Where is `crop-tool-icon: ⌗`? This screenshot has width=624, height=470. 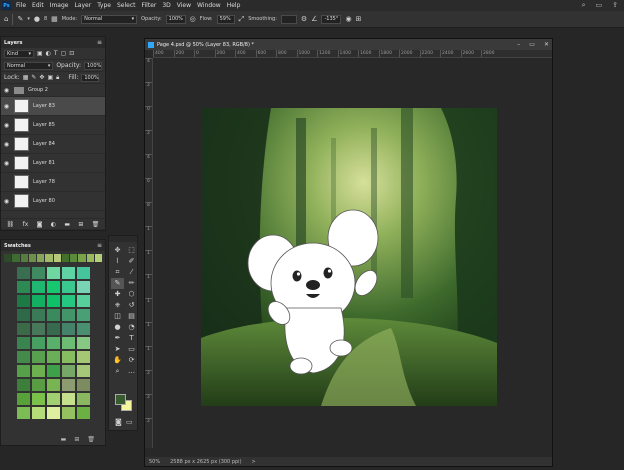 crop-tool-icon: ⌗ is located at coordinates (117, 272).